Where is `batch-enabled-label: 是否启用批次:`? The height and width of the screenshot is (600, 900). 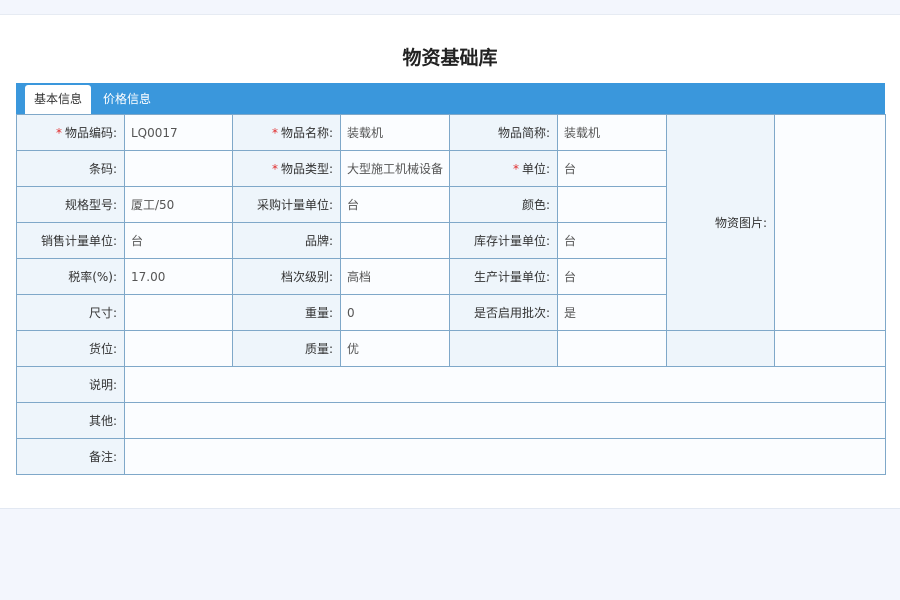 batch-enabled-label: 是否启用批次: is located at coordinates (503, 312).